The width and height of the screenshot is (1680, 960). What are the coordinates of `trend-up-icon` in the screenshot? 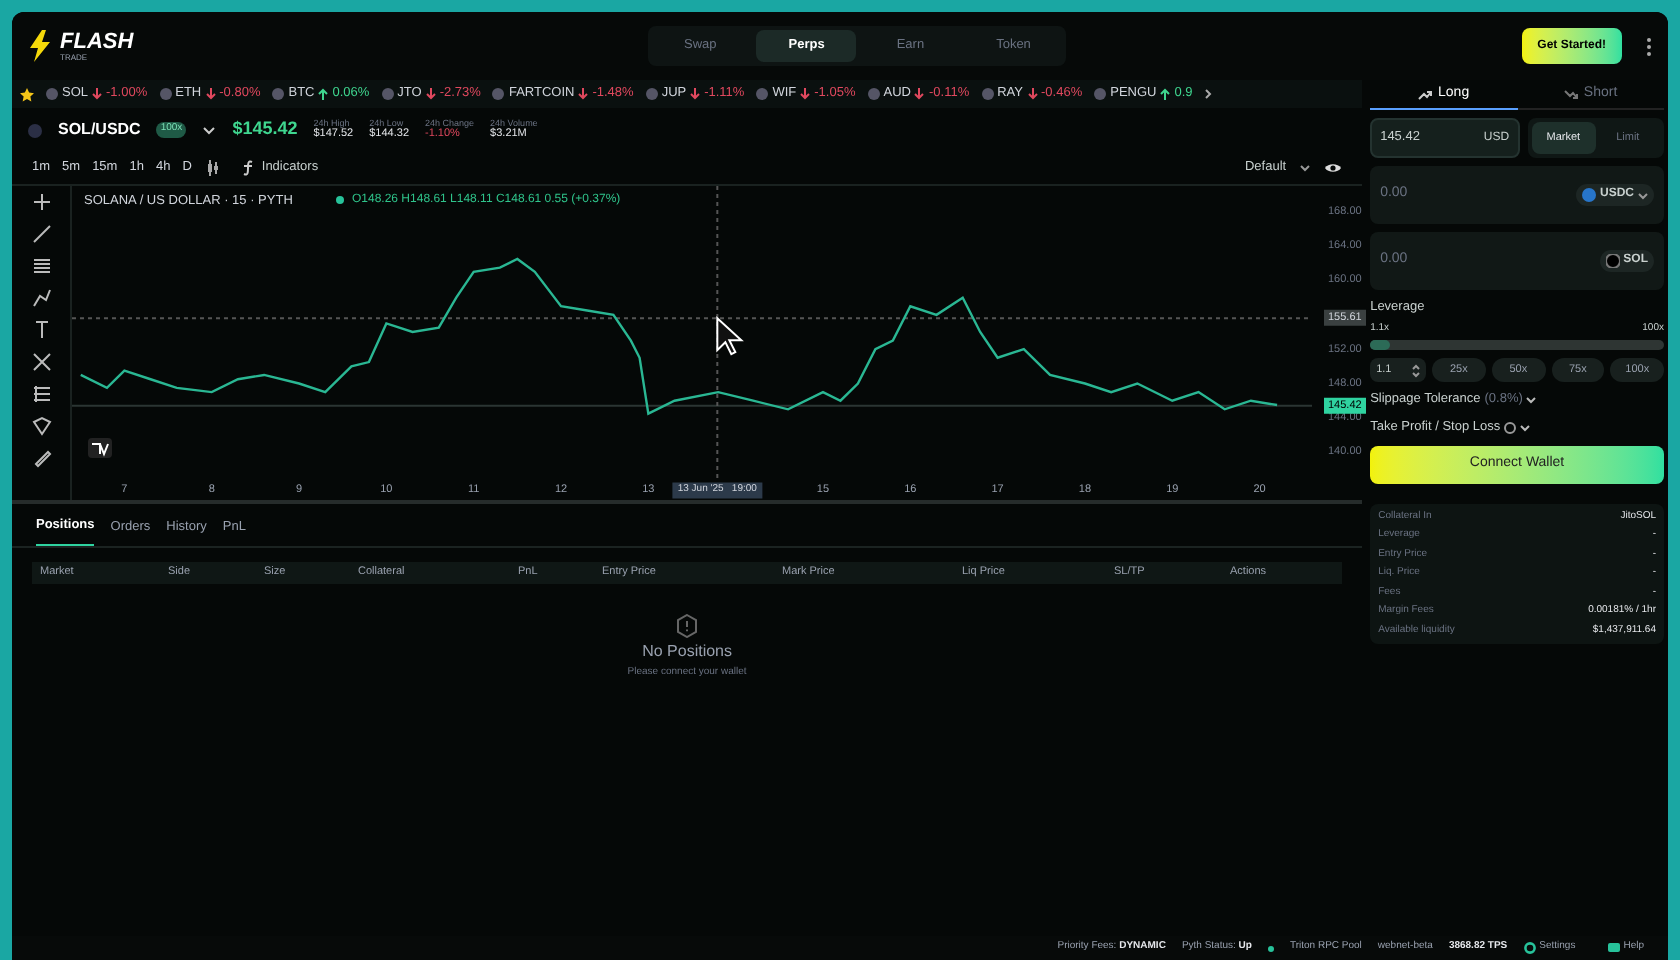 It's located at (1425, 95).